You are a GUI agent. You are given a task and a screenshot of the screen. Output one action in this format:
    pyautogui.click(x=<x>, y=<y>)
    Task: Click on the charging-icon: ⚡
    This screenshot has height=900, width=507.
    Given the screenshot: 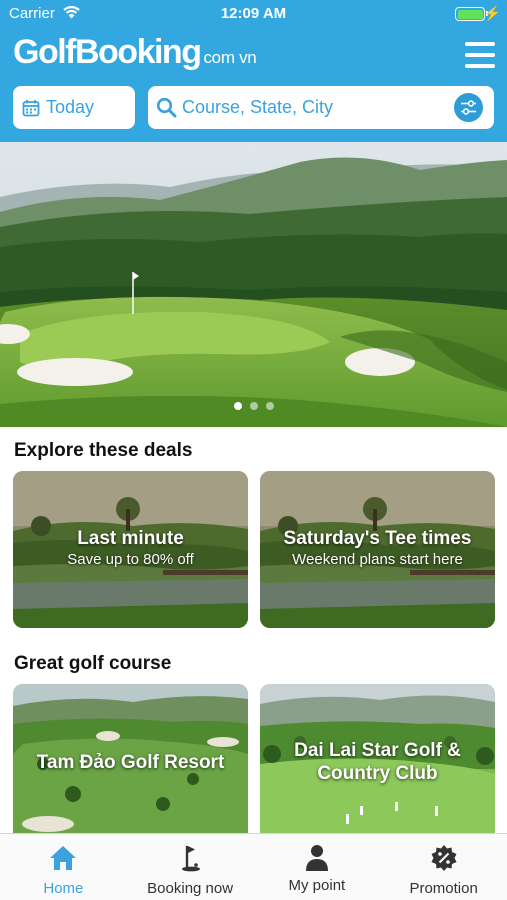 What is the action you would take?
    pyautogui.click(x=492, y=13)
    